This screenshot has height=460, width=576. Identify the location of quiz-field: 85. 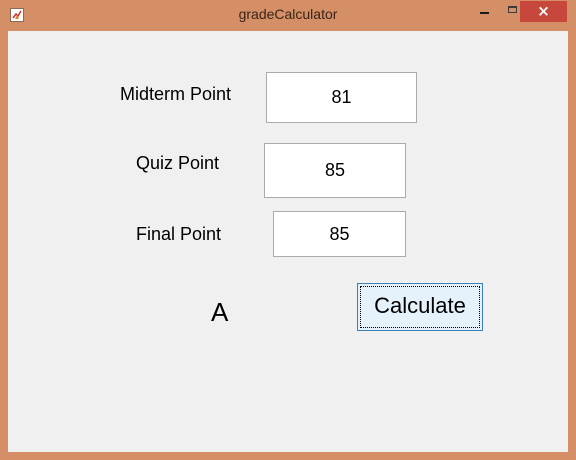
(335, 170).